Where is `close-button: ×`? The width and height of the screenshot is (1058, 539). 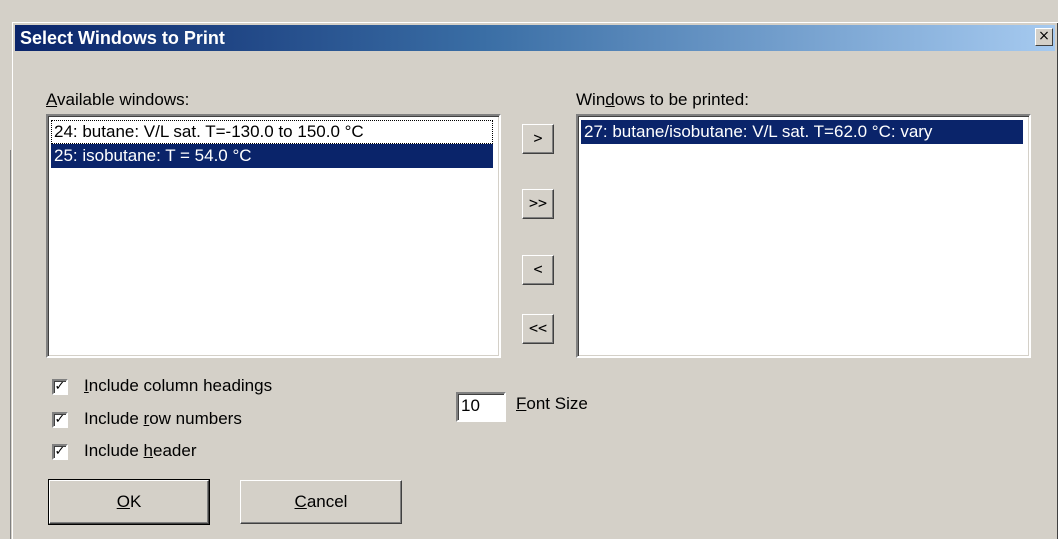
close-button: × is located at coordinates (1044, 37).